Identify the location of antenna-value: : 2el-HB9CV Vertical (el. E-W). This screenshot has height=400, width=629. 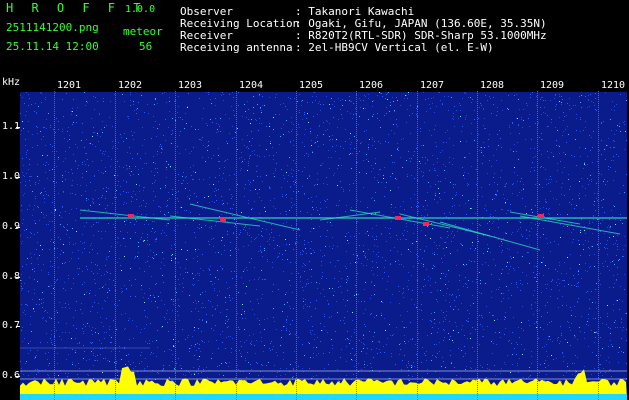
(394, 47).